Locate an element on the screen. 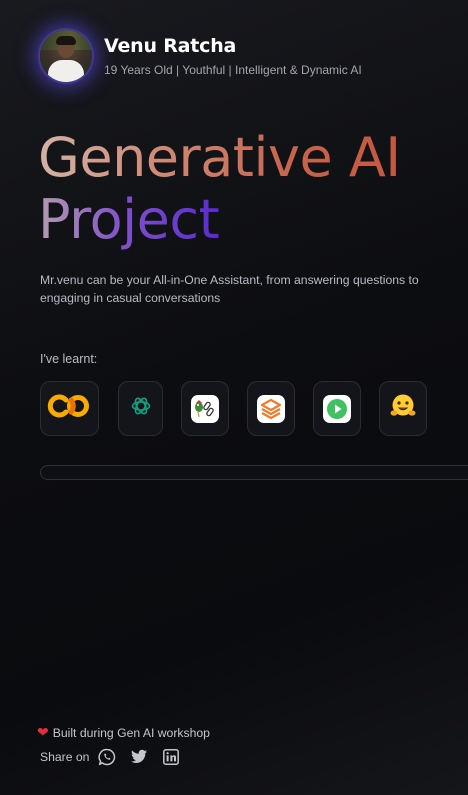 The width and height of the screenshot is (468, 795). tool-langchain is located at coordinates (205, 408).